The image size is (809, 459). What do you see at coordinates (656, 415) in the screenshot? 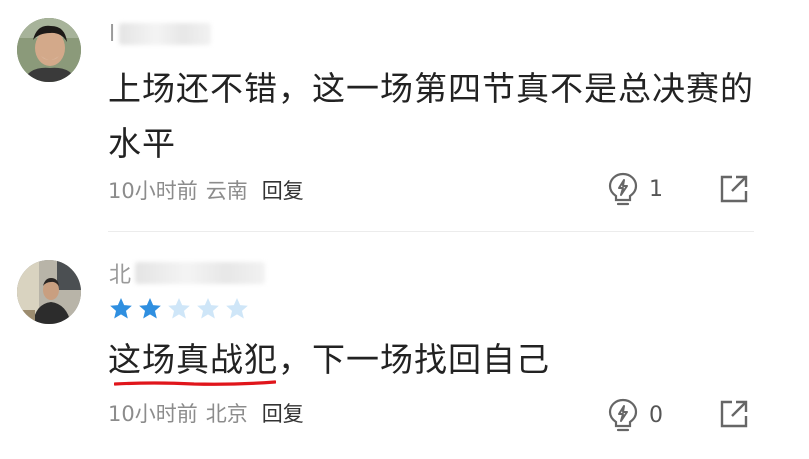
I see `like-count: 0` at bounding box center [656, 415].